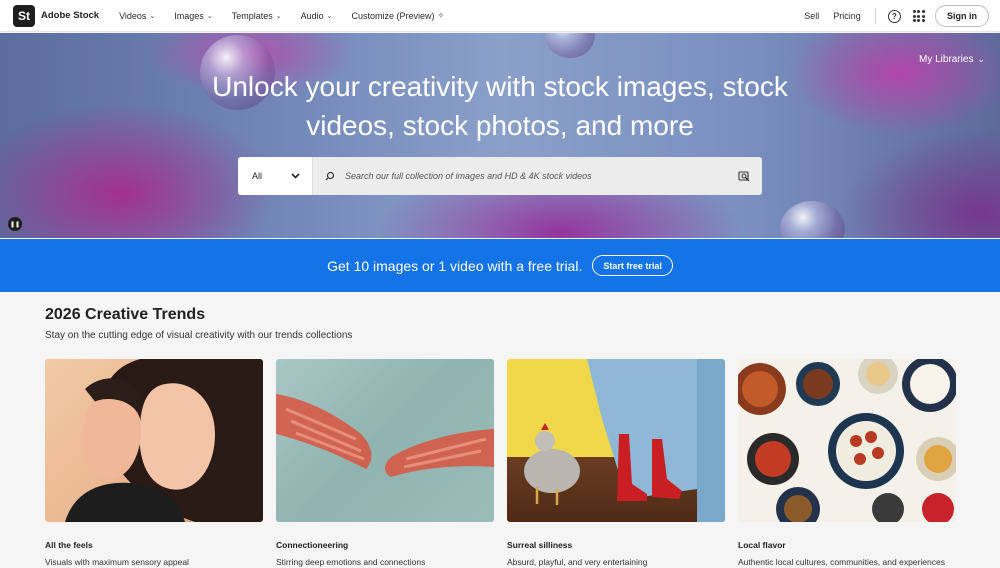 This screenshot has height=568, width=1000. I want to click on sell-link: Sell, so click(811, 16).